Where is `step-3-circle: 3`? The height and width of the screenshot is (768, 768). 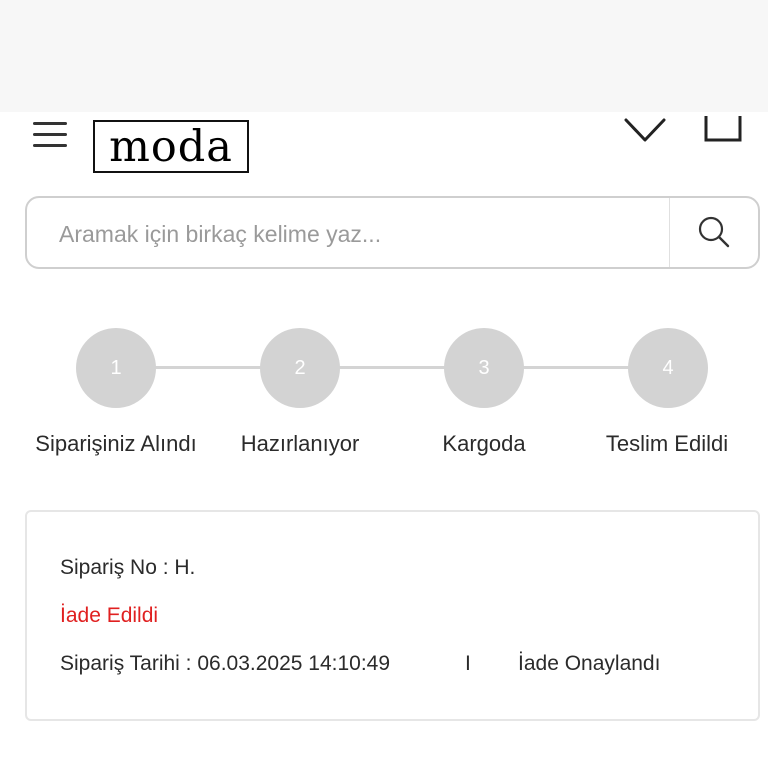
step-3-circle: 3 is located at coordinates (484, 368).